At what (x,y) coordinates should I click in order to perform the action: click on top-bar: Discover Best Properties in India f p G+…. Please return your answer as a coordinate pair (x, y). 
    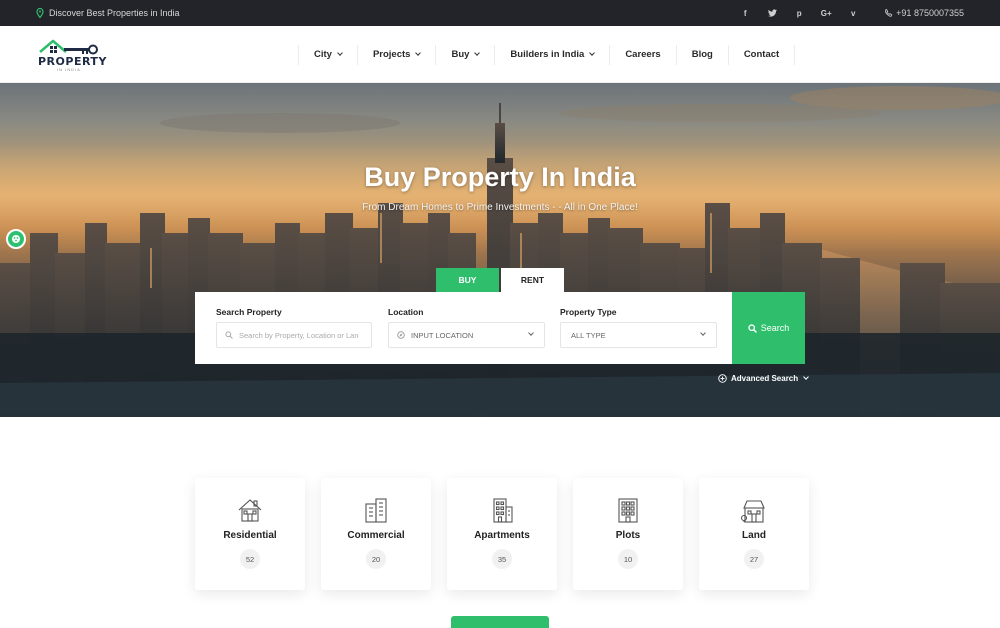
    Looking at the image, I should click on (500, 13).